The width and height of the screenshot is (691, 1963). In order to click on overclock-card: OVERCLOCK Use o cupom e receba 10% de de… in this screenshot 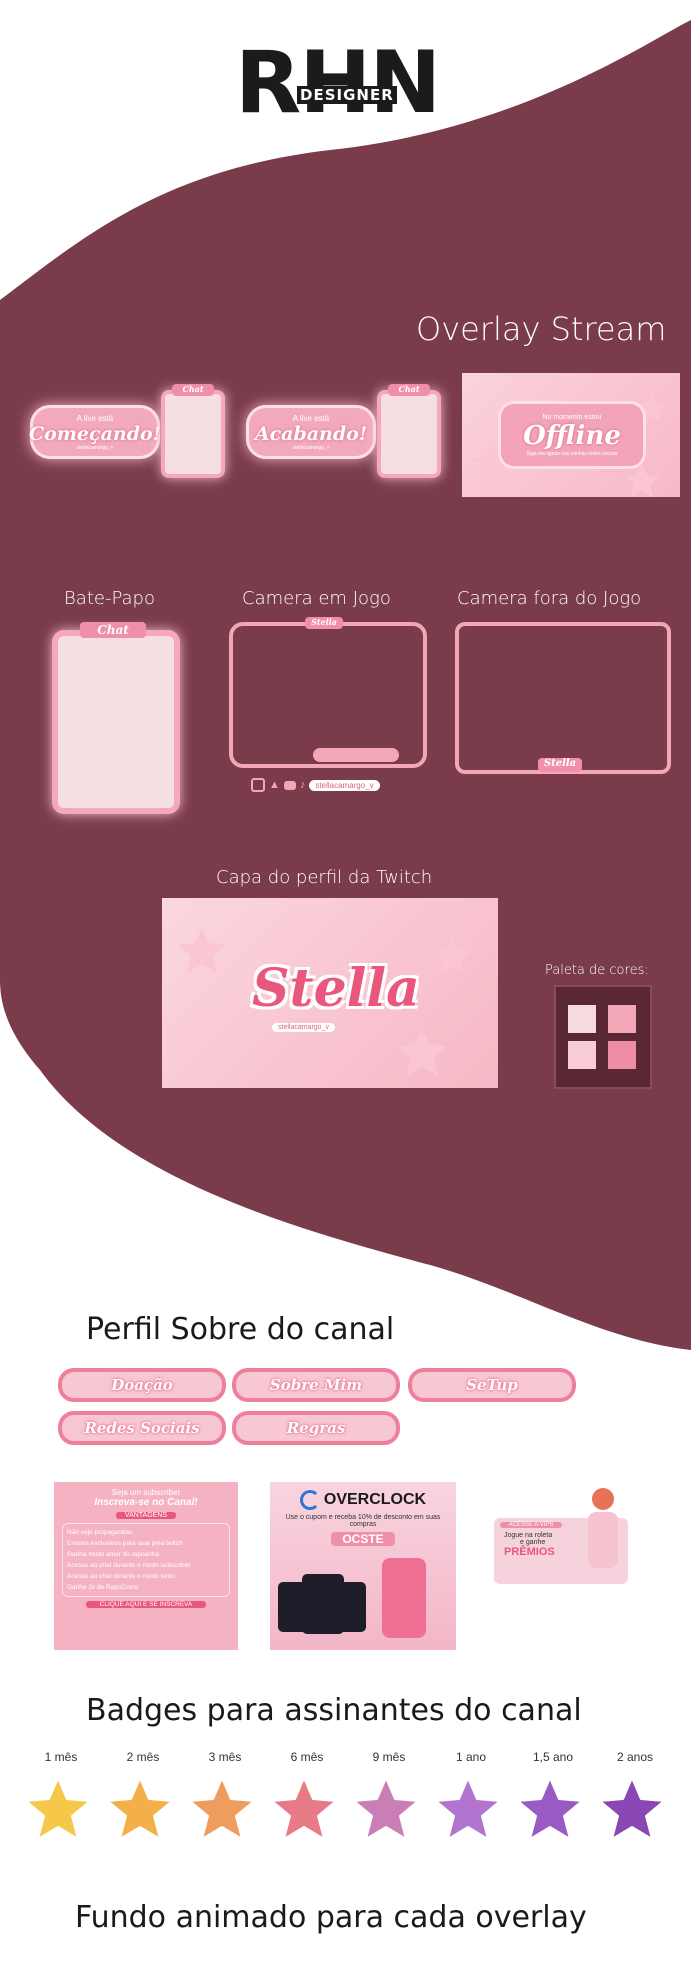, I will do `click(363, 1566)`.